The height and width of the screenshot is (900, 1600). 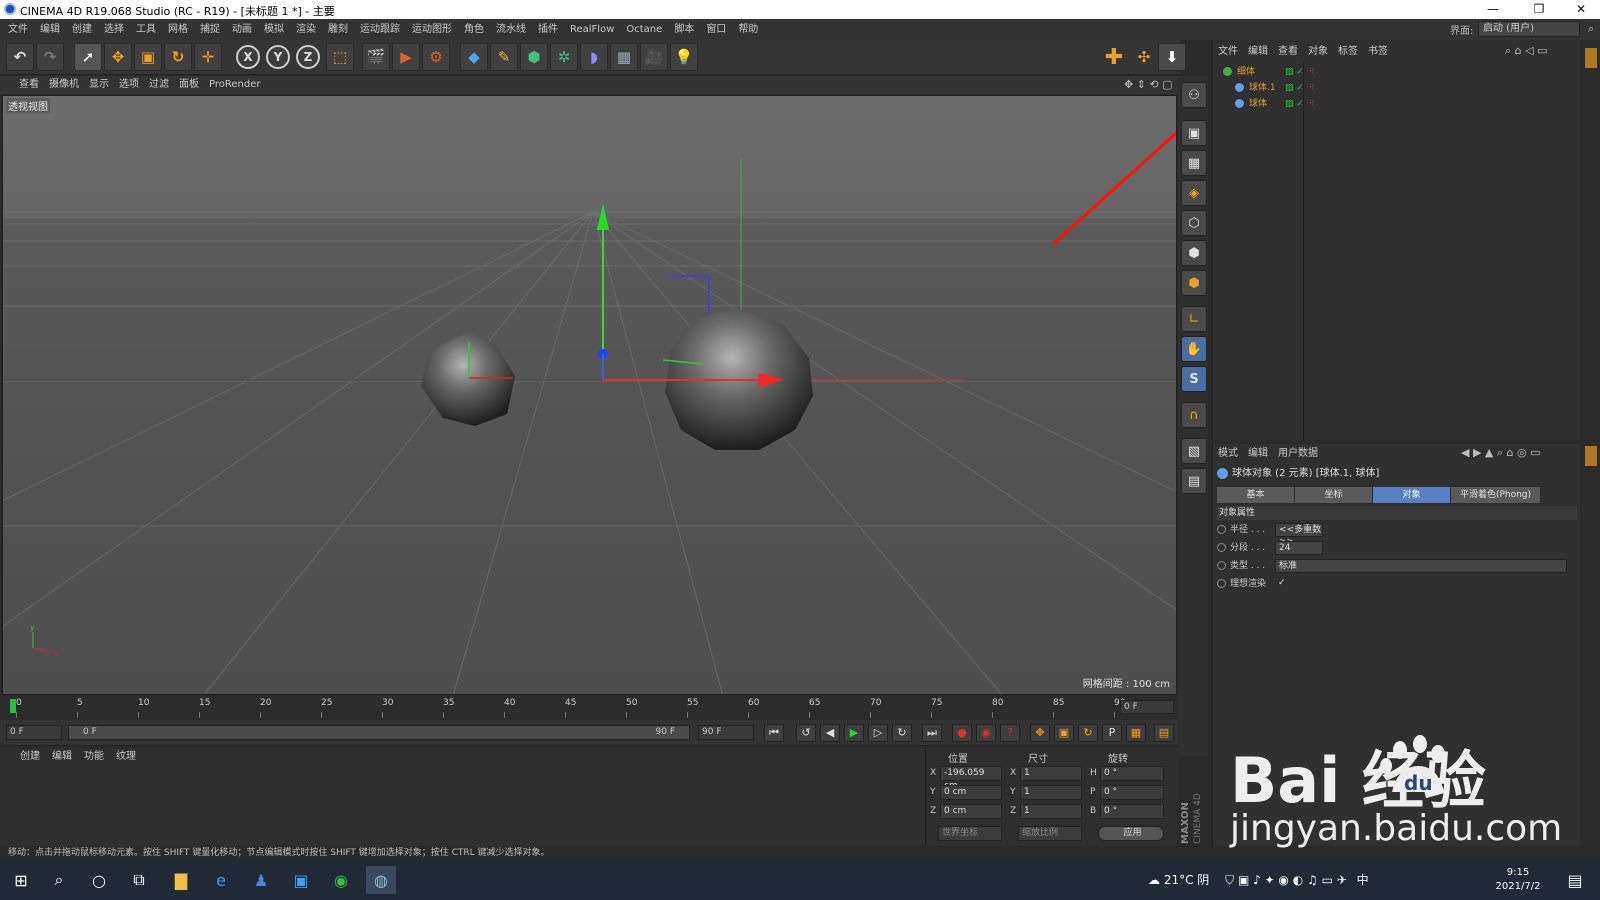 I want to click on points-mode-icon: ⬡, so click(x=1194, y=223).